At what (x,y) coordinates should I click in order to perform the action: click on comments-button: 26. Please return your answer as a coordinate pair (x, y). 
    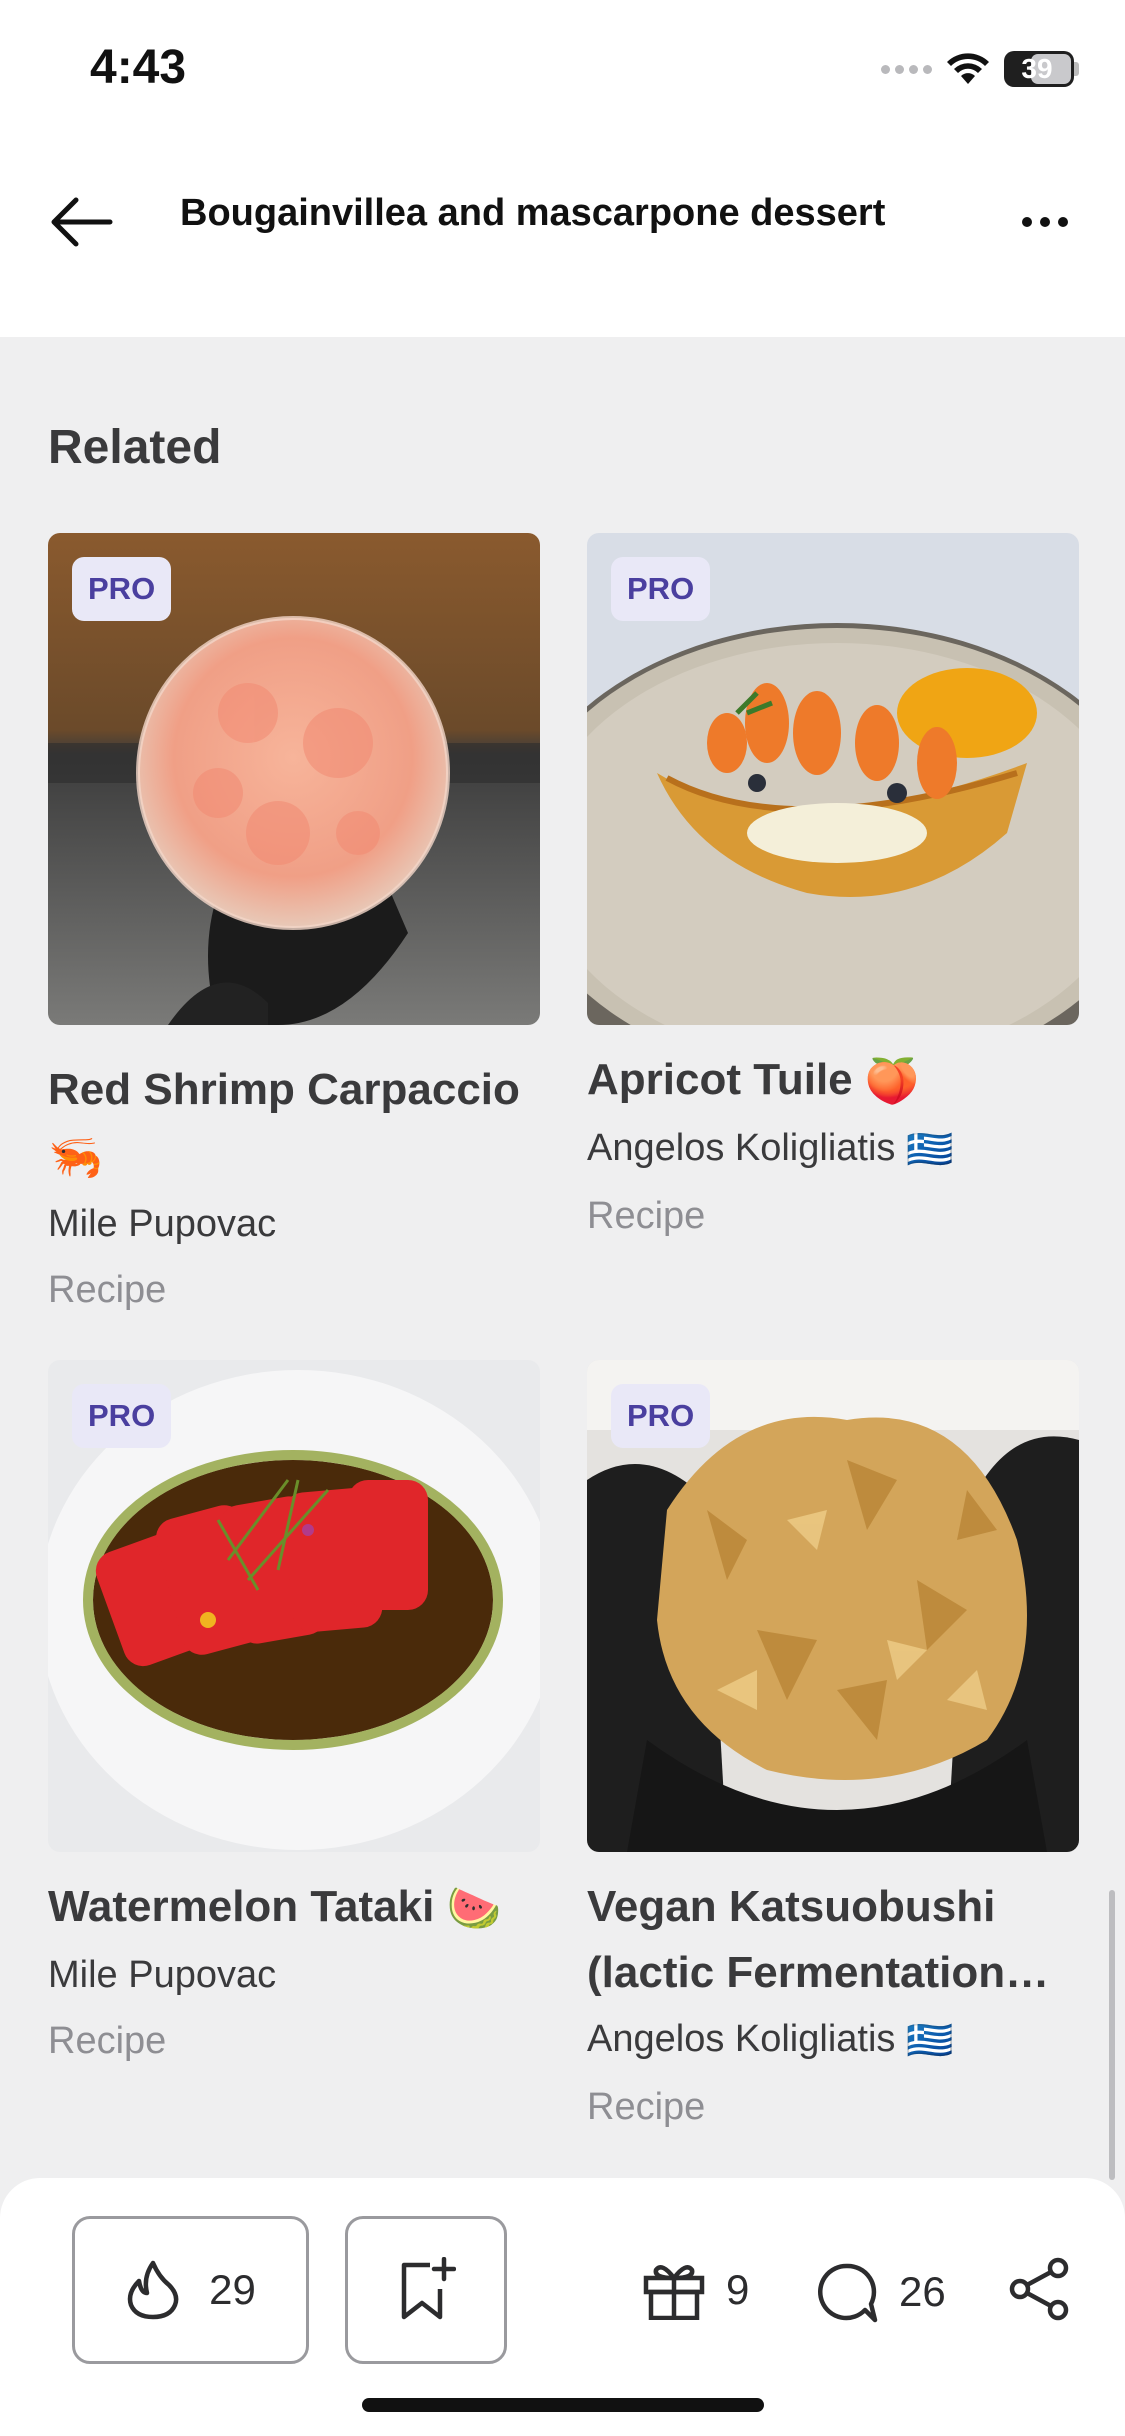
    Looking at the image, I should click on (880, 2292).